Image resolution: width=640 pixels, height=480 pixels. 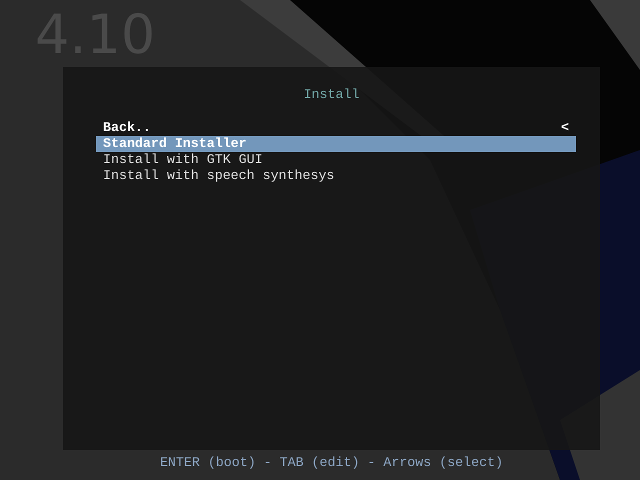 I want to click on menu-item: Install with GTK GUI, so click(x=336, y=160).